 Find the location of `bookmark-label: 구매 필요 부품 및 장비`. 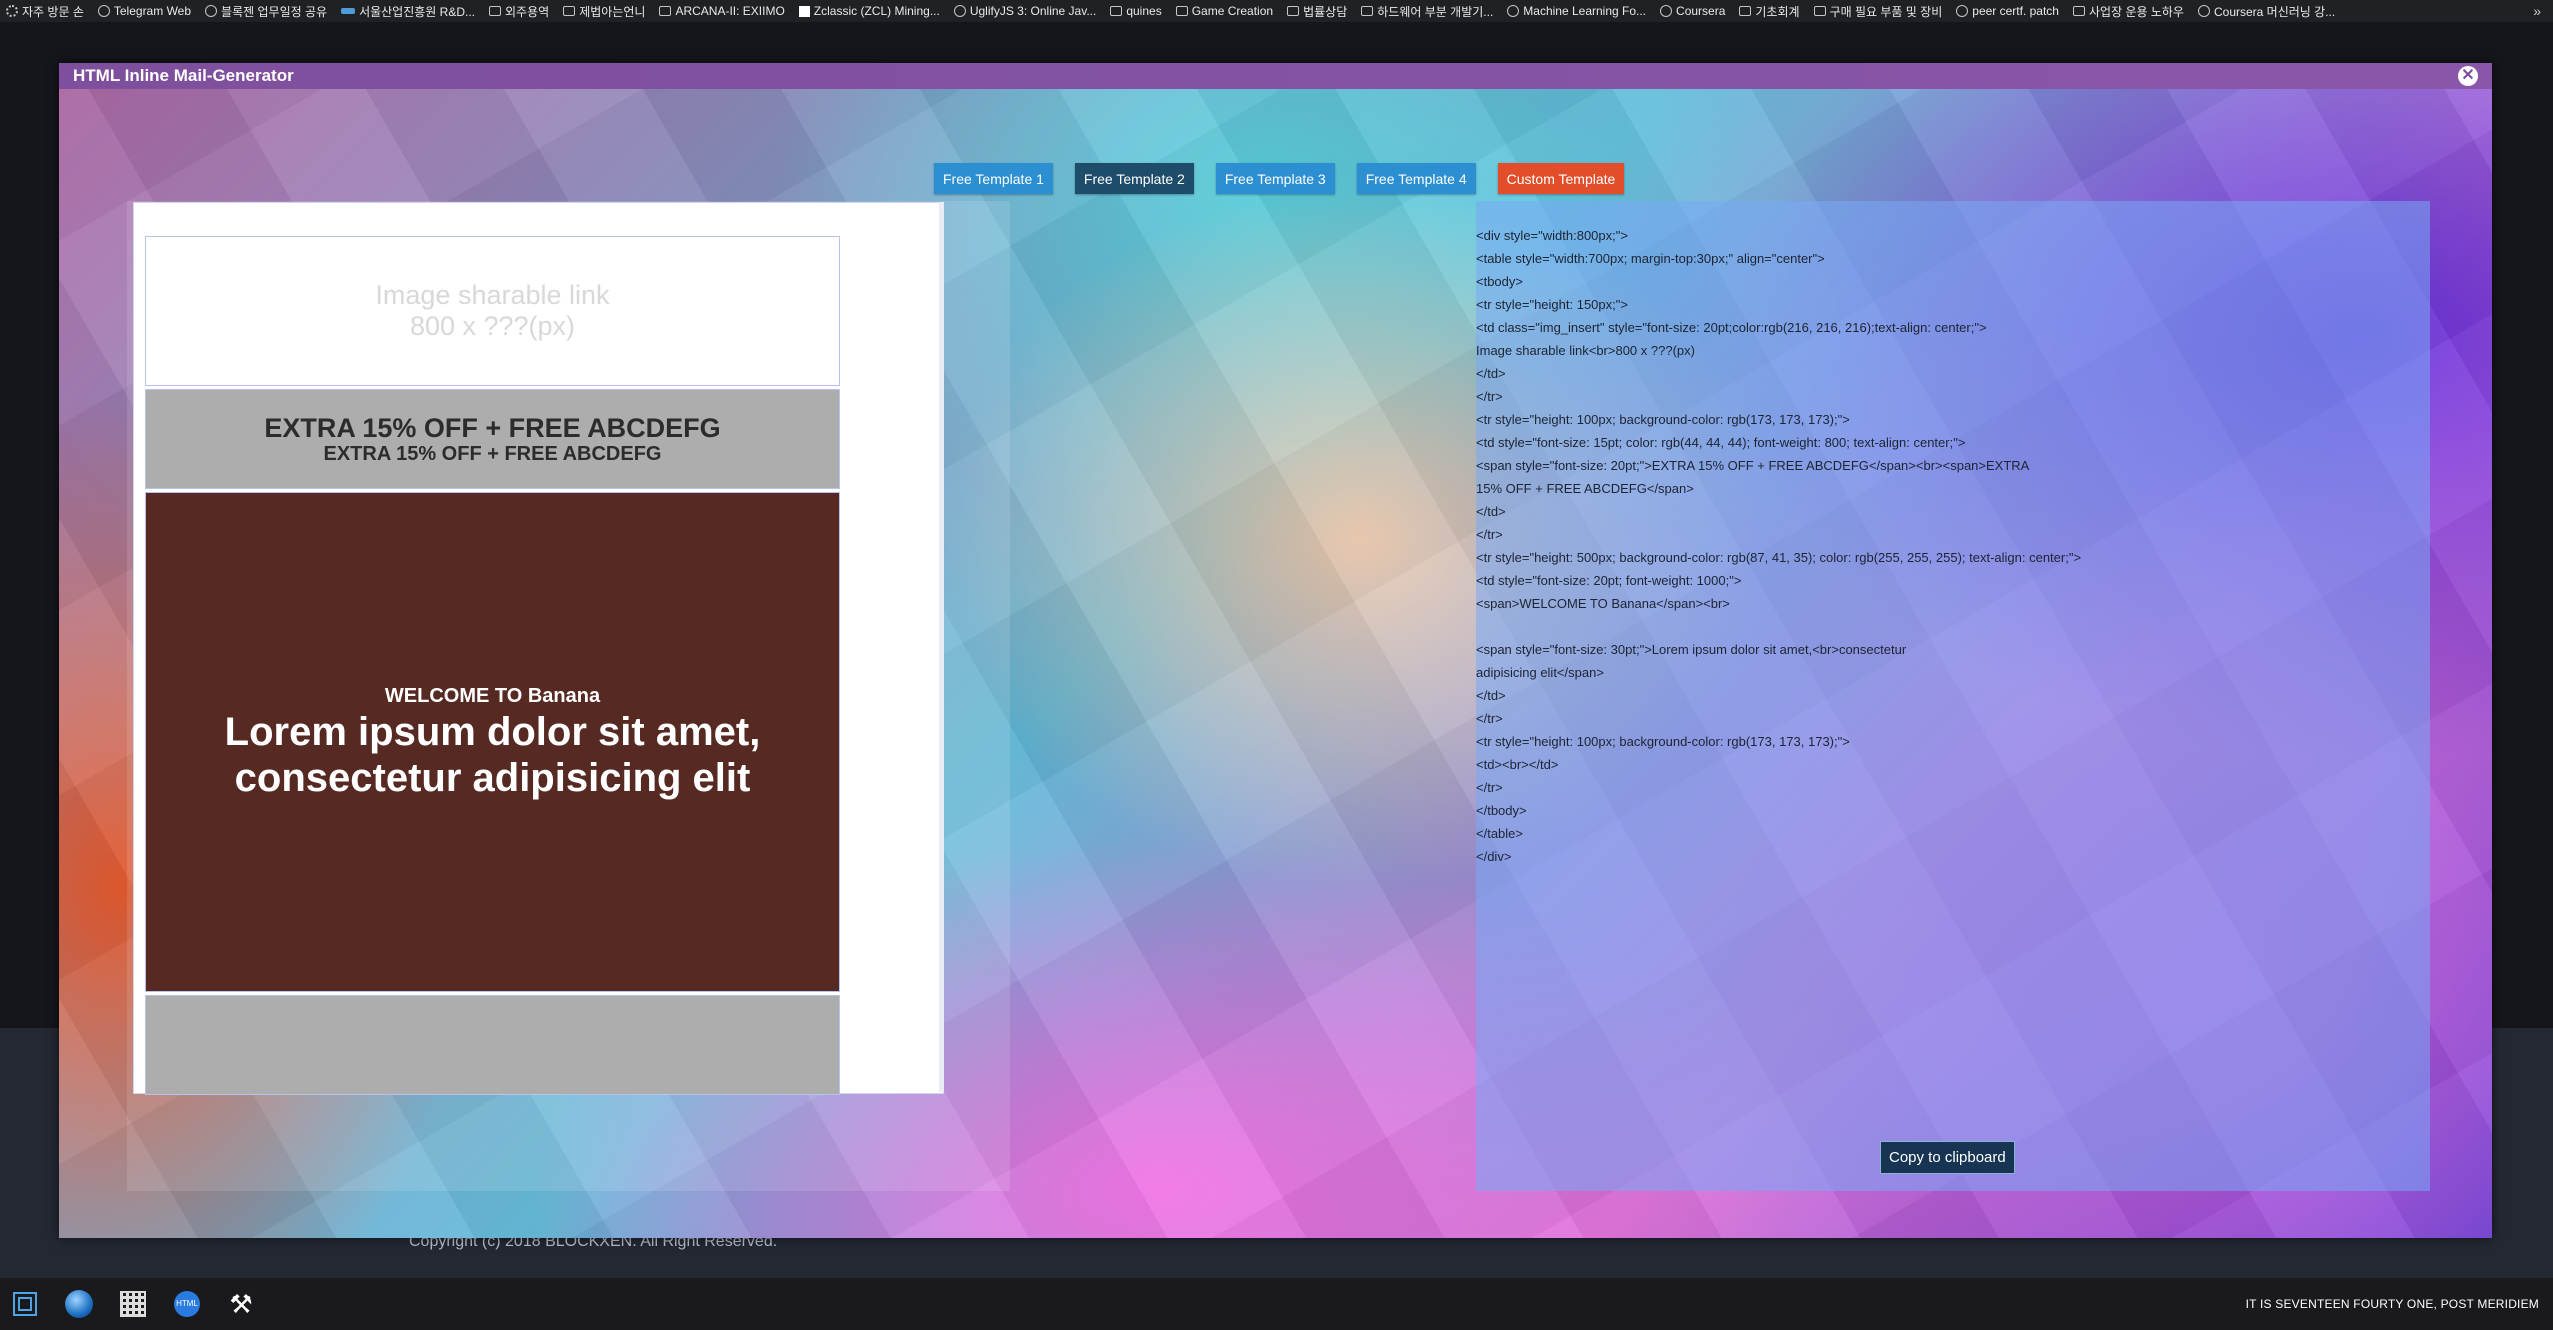

bookmark-label: 구매 필요 부품 및 장비 is located at coordinates (1886, 11).